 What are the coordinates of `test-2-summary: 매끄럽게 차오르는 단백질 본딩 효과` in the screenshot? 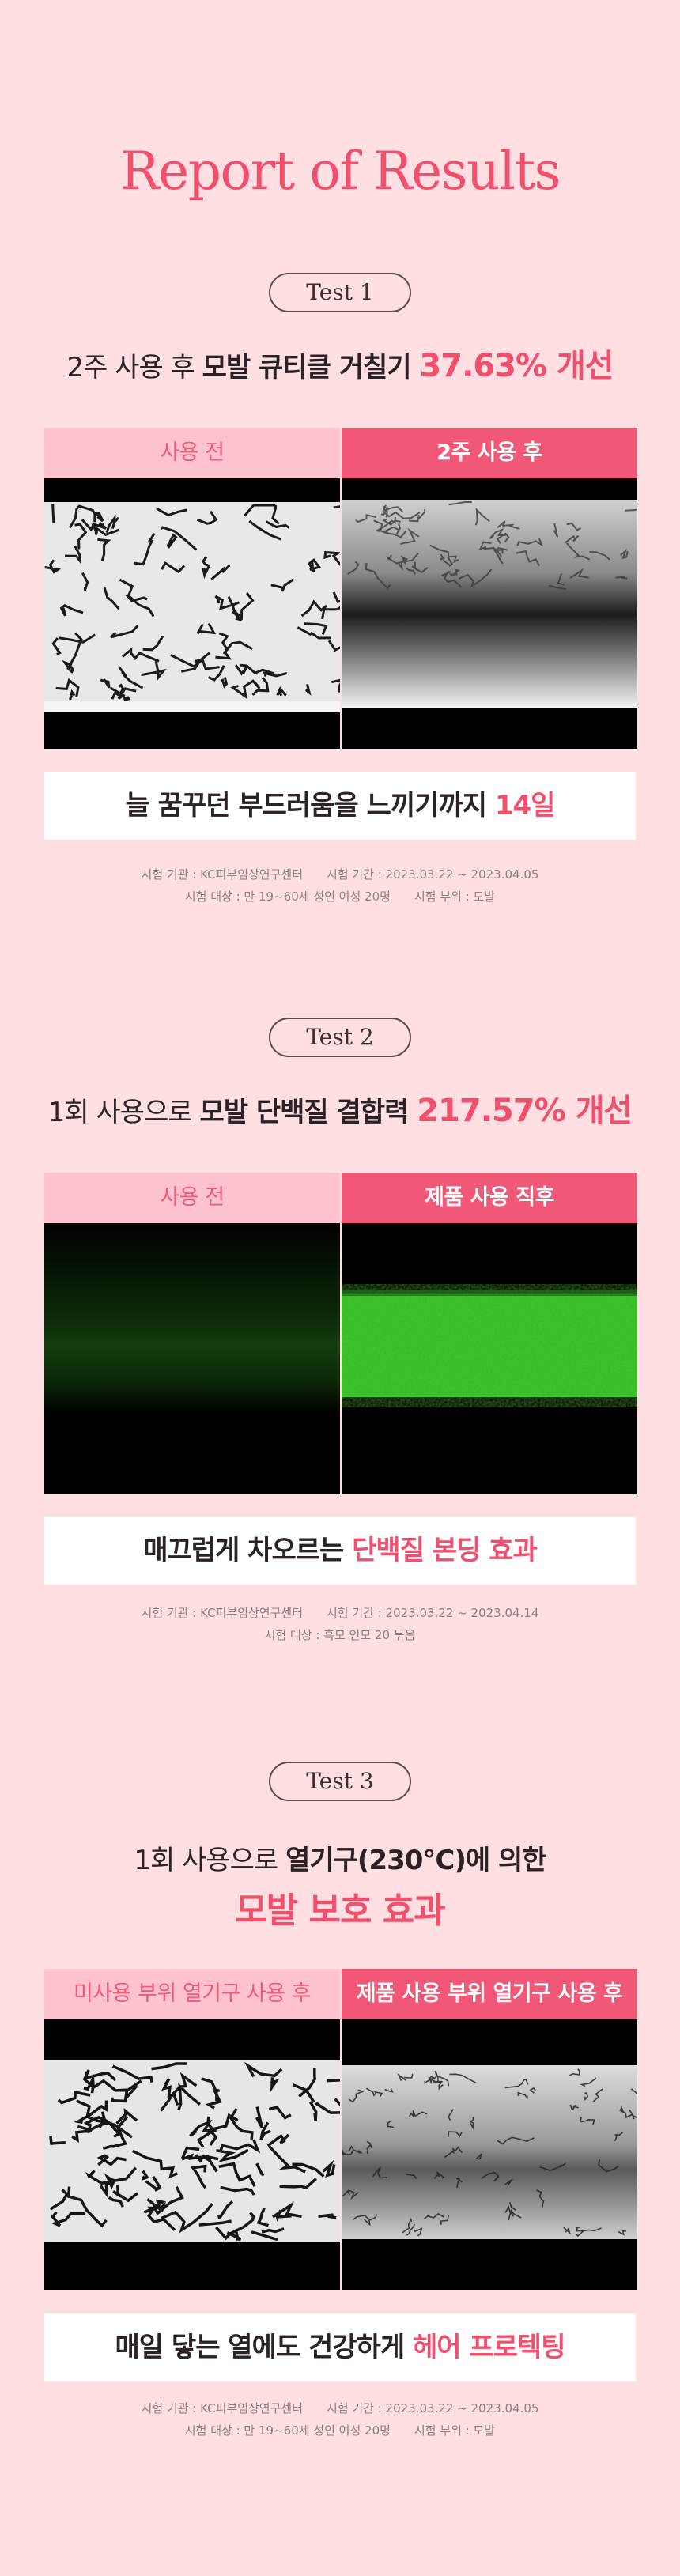 It's located at (340, 1551).